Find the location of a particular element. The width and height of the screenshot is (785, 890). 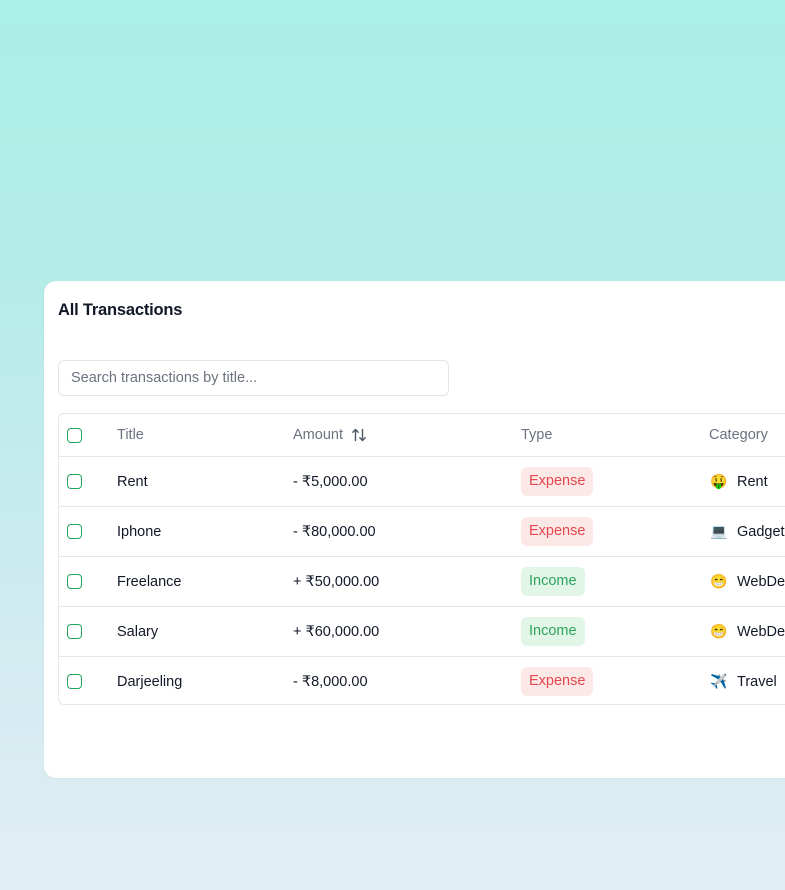

table-row: Freelance + ₹50,000.00 Income 😁 WebDev is located at coordinates (422, 581).